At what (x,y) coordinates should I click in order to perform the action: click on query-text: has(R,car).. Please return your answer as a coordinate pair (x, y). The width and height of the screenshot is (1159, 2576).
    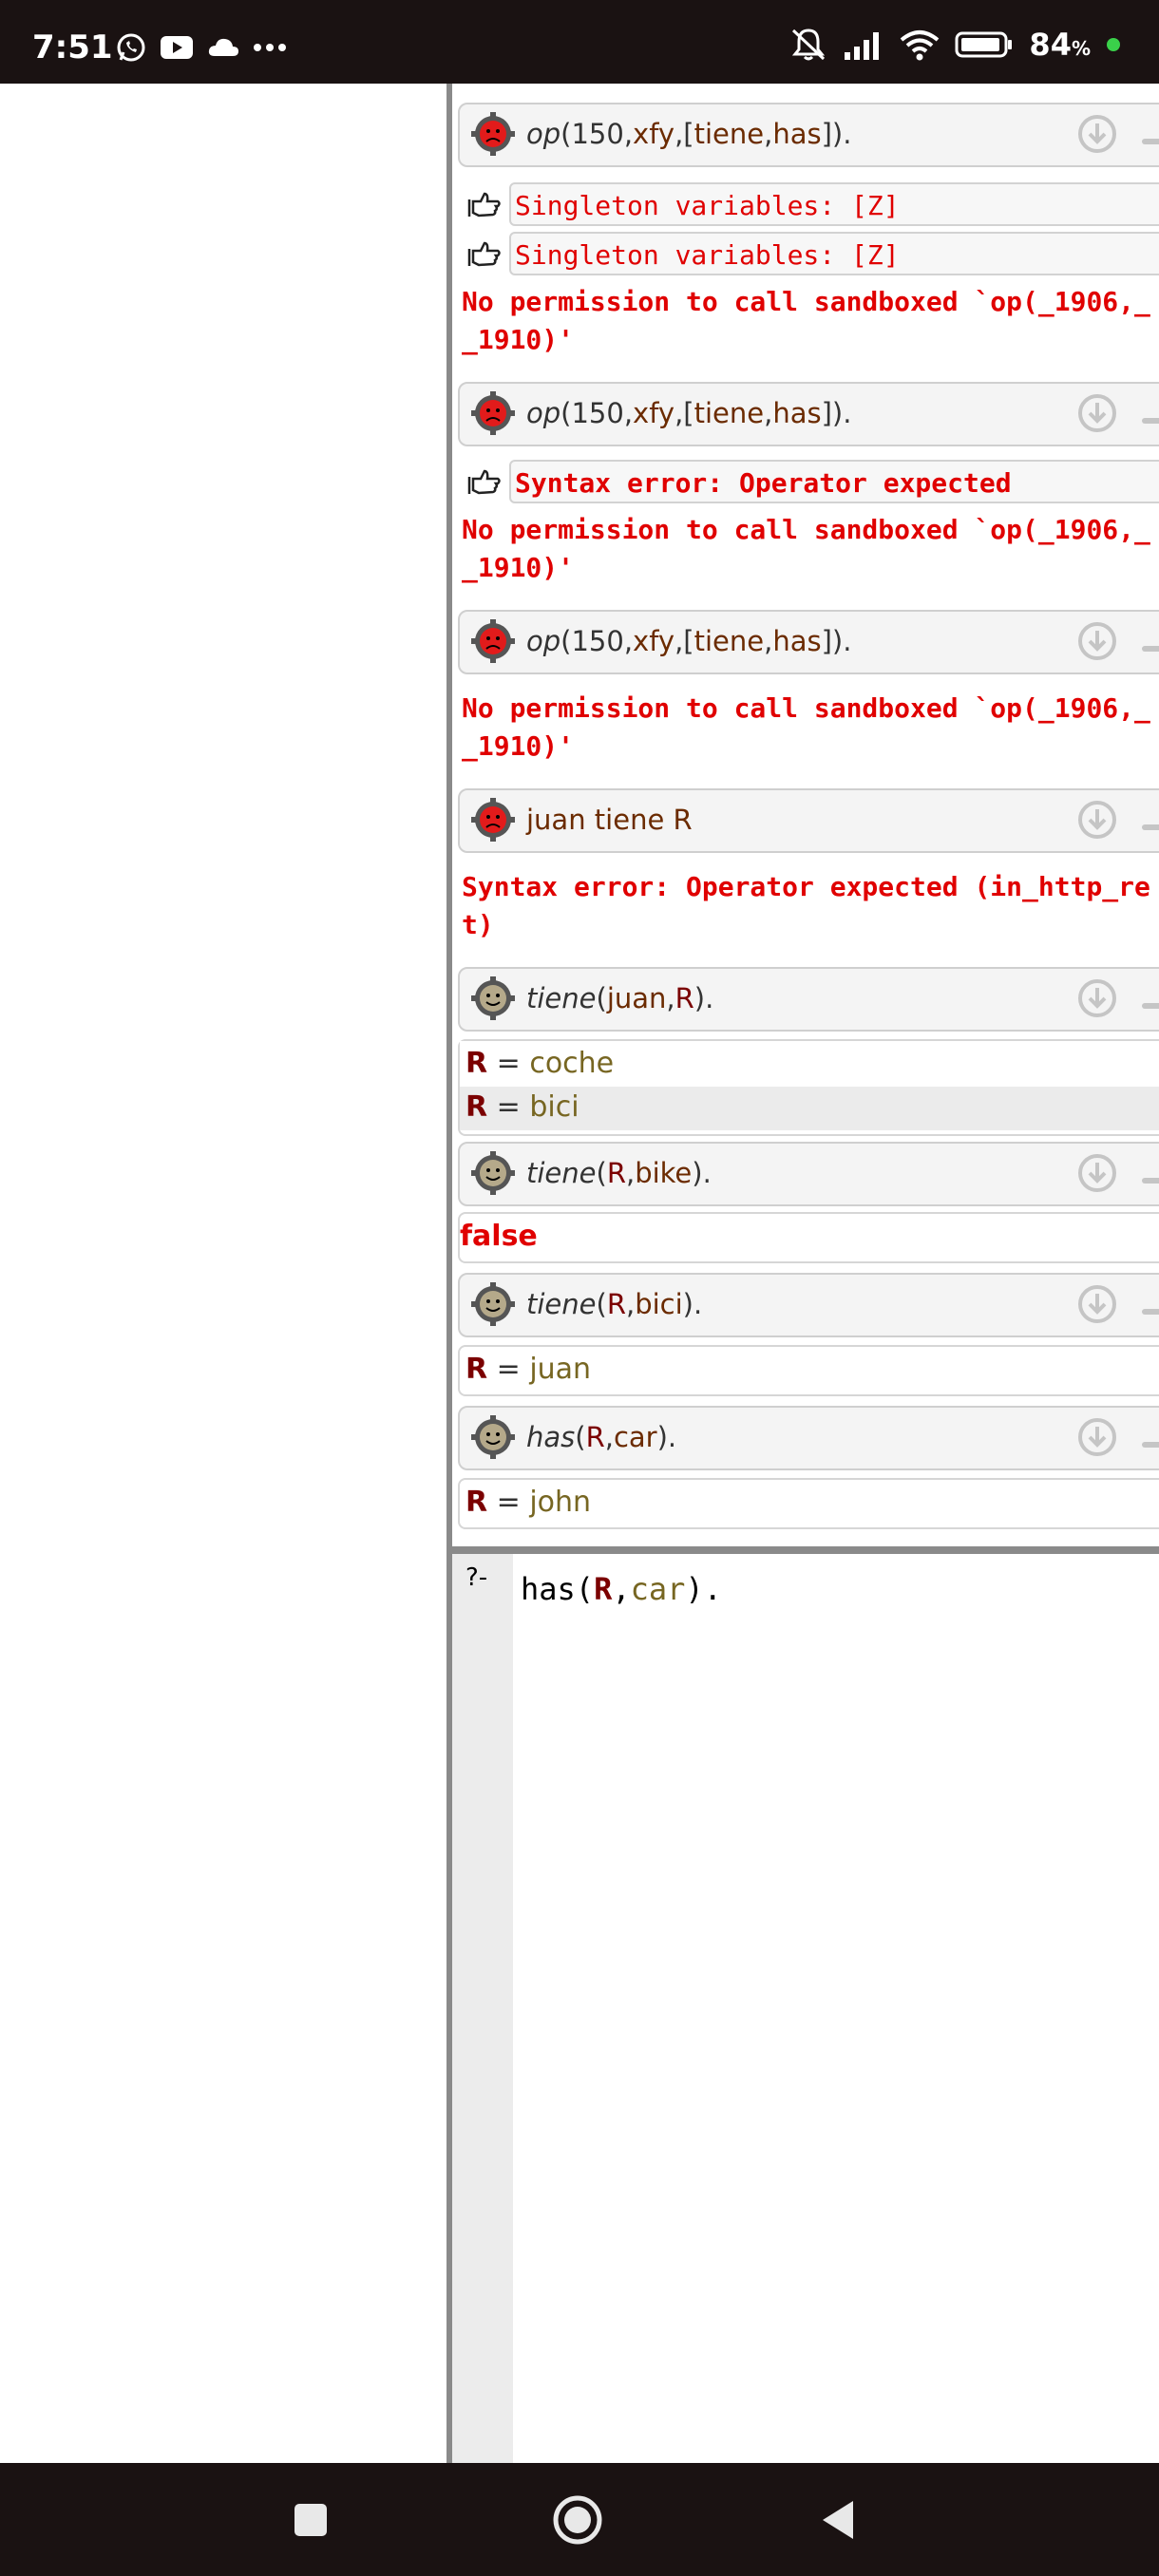
    Looking at the image, I should click on (601, 1437).